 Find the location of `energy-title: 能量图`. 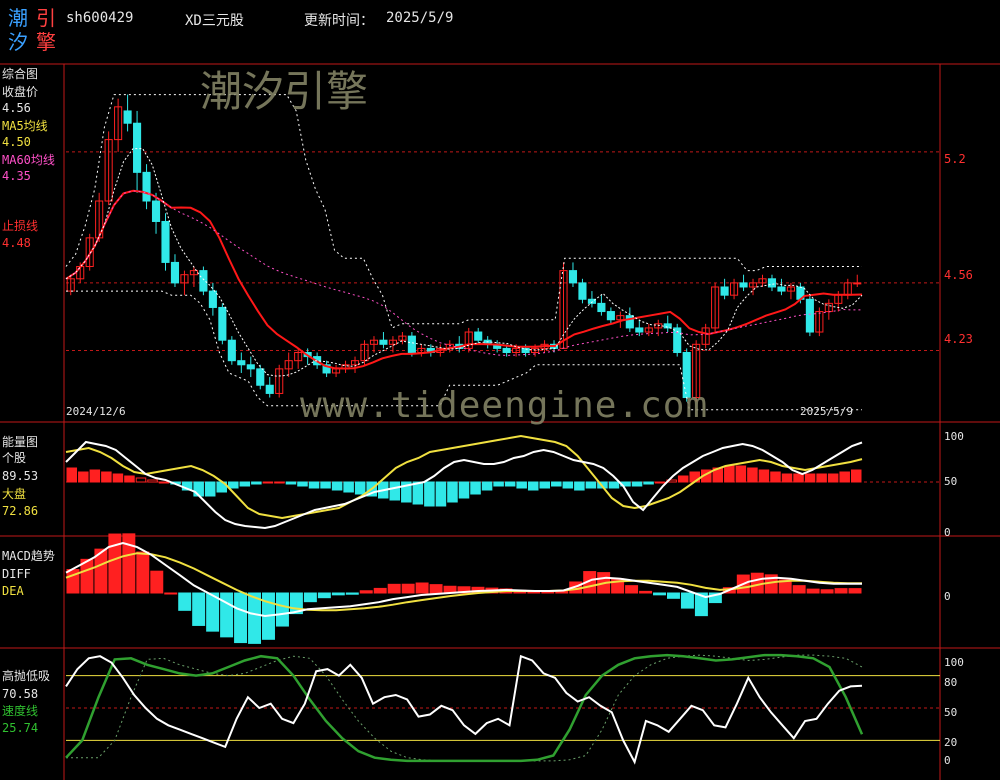

energy-title: 能量图 is located at coordinates (20, 442).